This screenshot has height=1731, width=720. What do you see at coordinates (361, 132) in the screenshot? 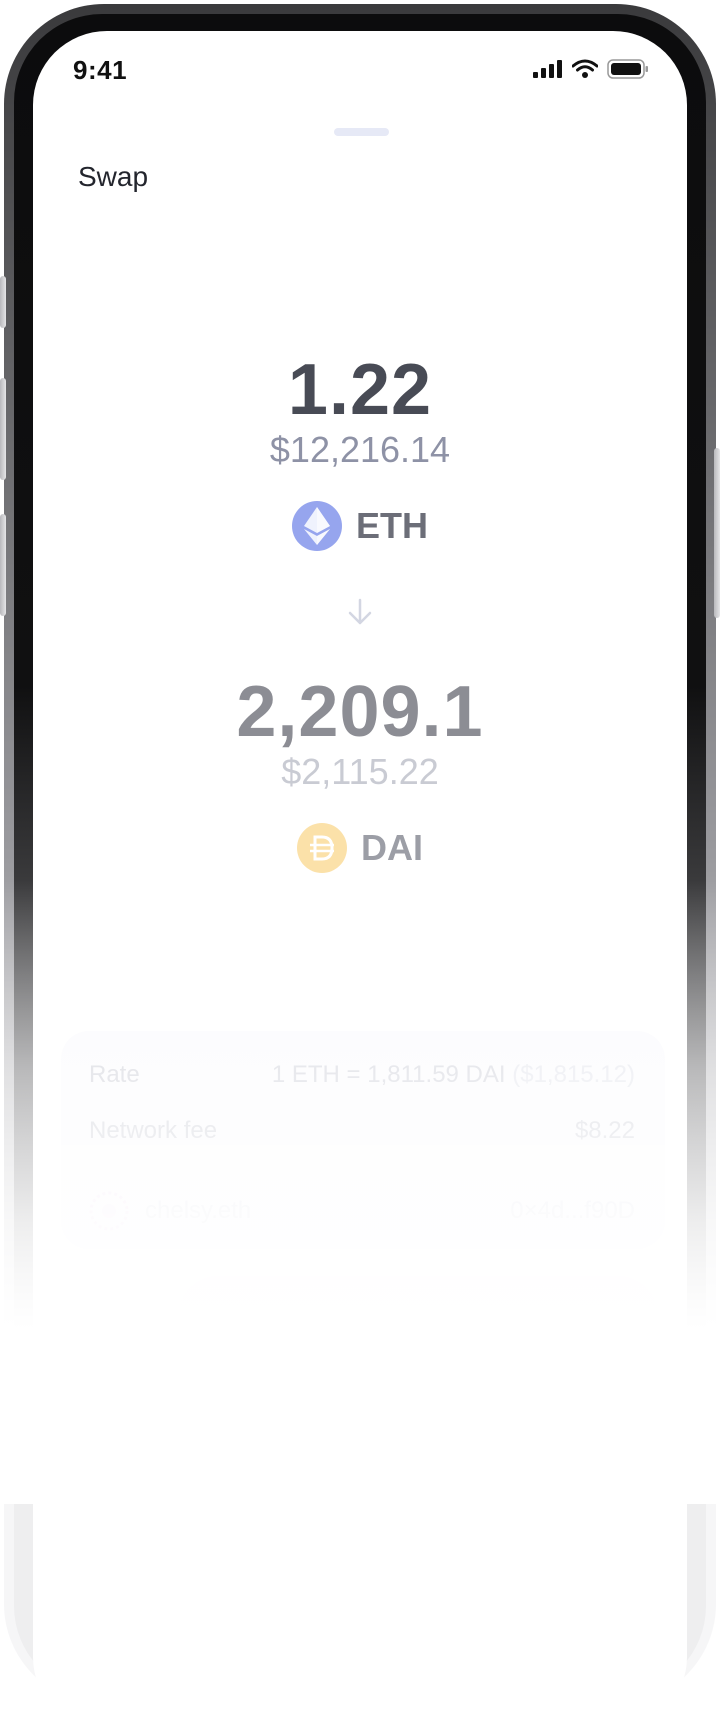
I see `sheet-grabber-handle` at bounding box center [361, 132].